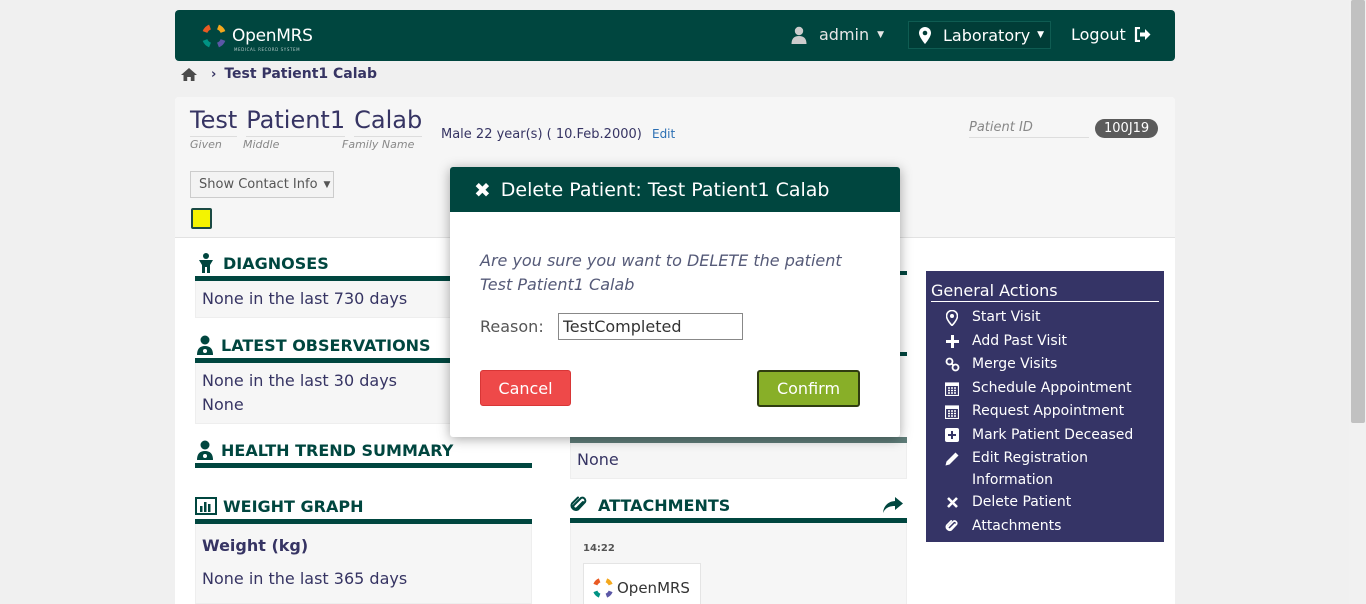 This screenshot has height=604, width=1366. What do you see at coordinates (255, 545) in the screenshot?
I see `weight-subtitle: Weight (kg)` at bounding box center [255, 545].